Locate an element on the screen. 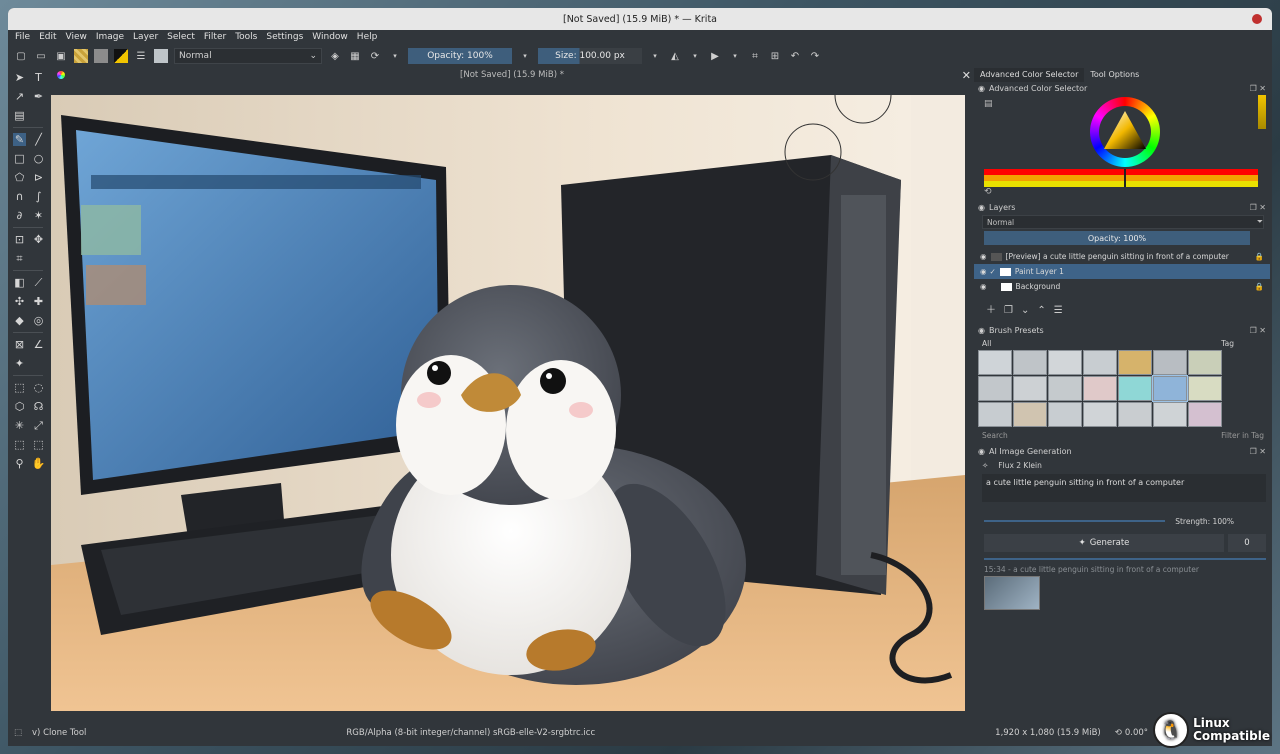  bezier-select-icon: ⬚ is located at coordinates (19, 444).